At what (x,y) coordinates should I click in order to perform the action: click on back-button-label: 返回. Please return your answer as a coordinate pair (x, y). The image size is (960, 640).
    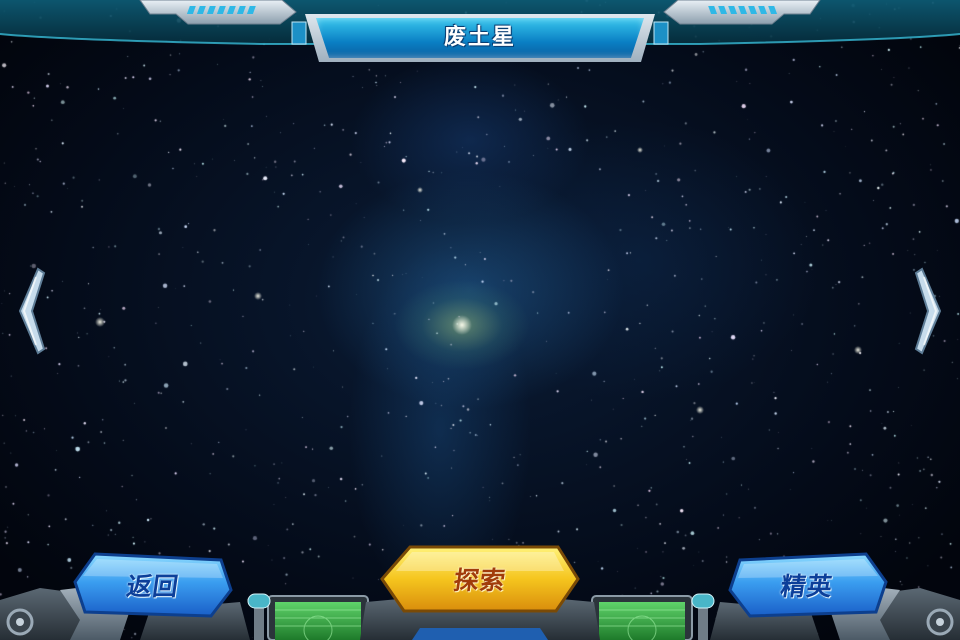
    Looking at the image, I should click on (152, 586).